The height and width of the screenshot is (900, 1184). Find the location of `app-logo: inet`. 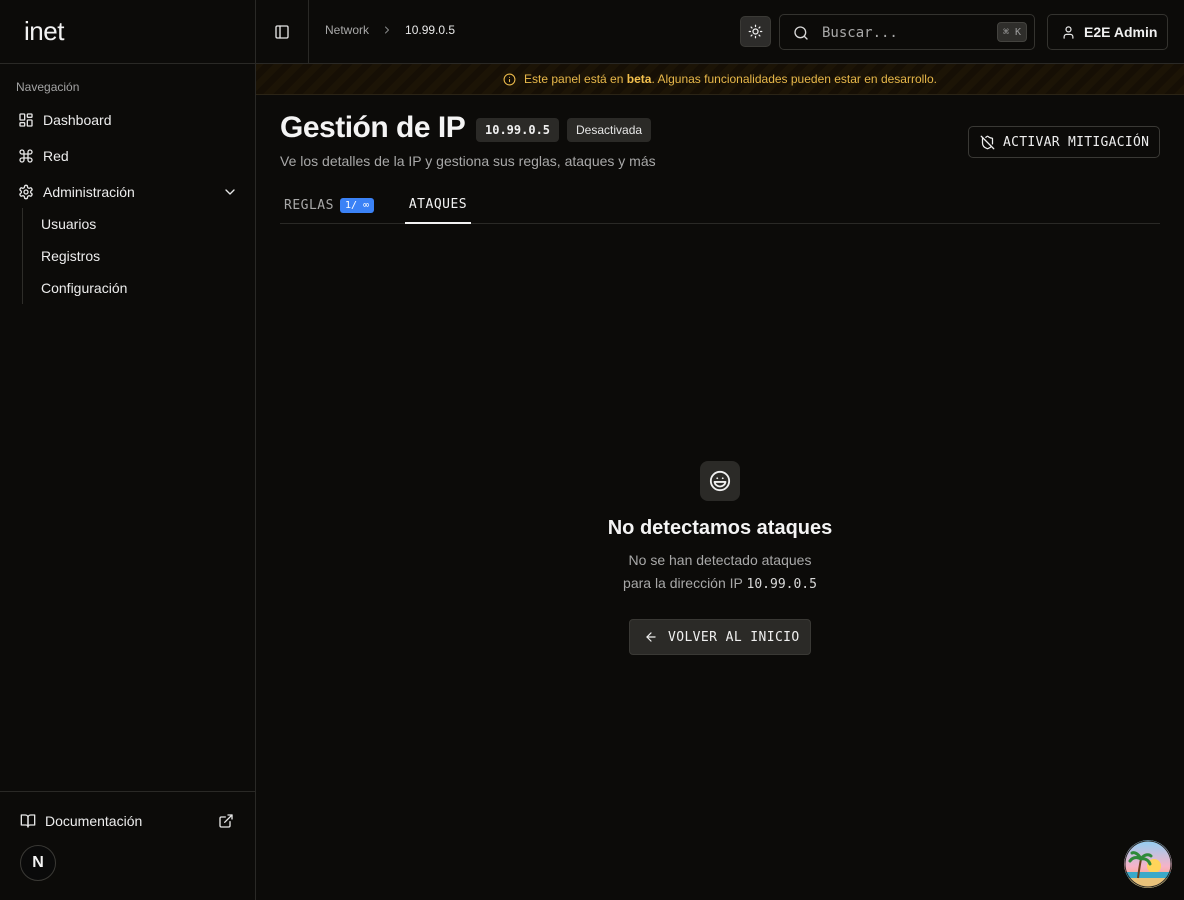

app-logo: inet is located at coordinates (44, 31).